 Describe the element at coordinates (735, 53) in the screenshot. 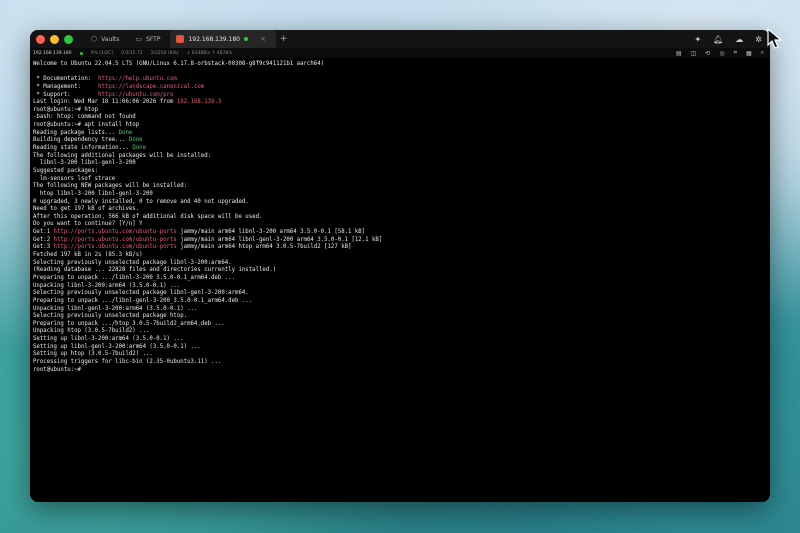

I see `code-icon: ⌗` at that location.